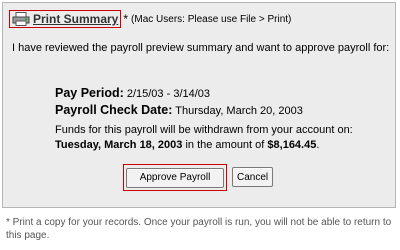  Describe the element at coordinates (225, 145) in the screenshot. I see `funds-text-middle: in the amount of` at that location.